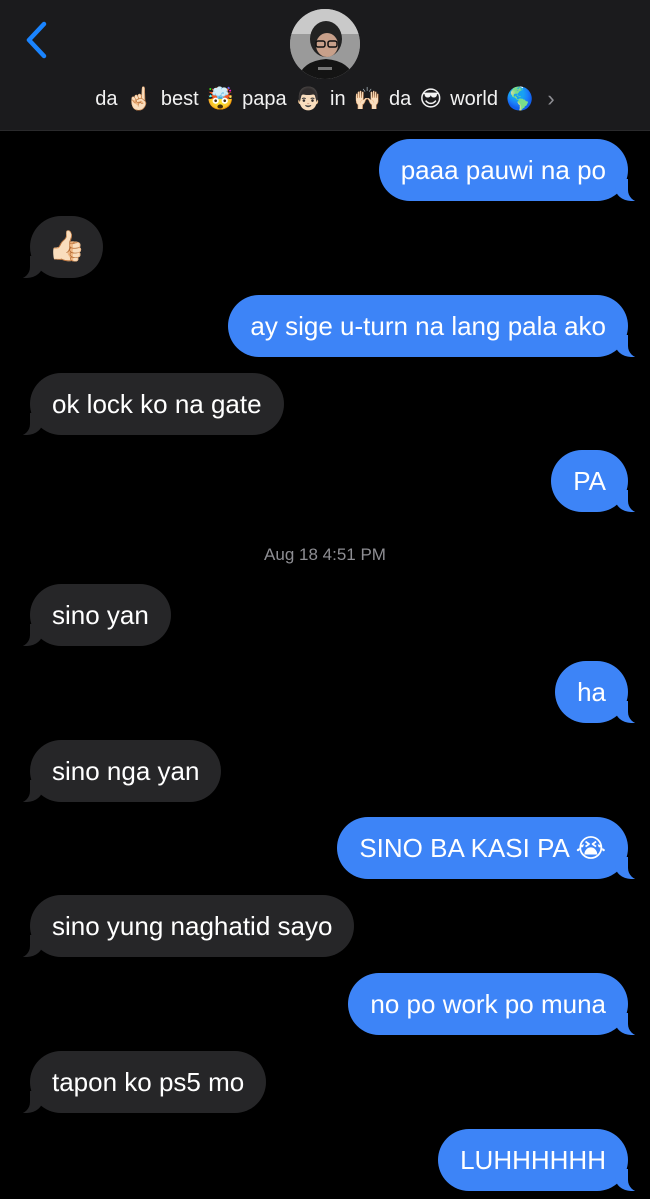 The image size is (650, 1199). Describe the element at coordinates (192, 926) in the screenshot. I see `message-text: sino yung naghatid sayo` at that location.